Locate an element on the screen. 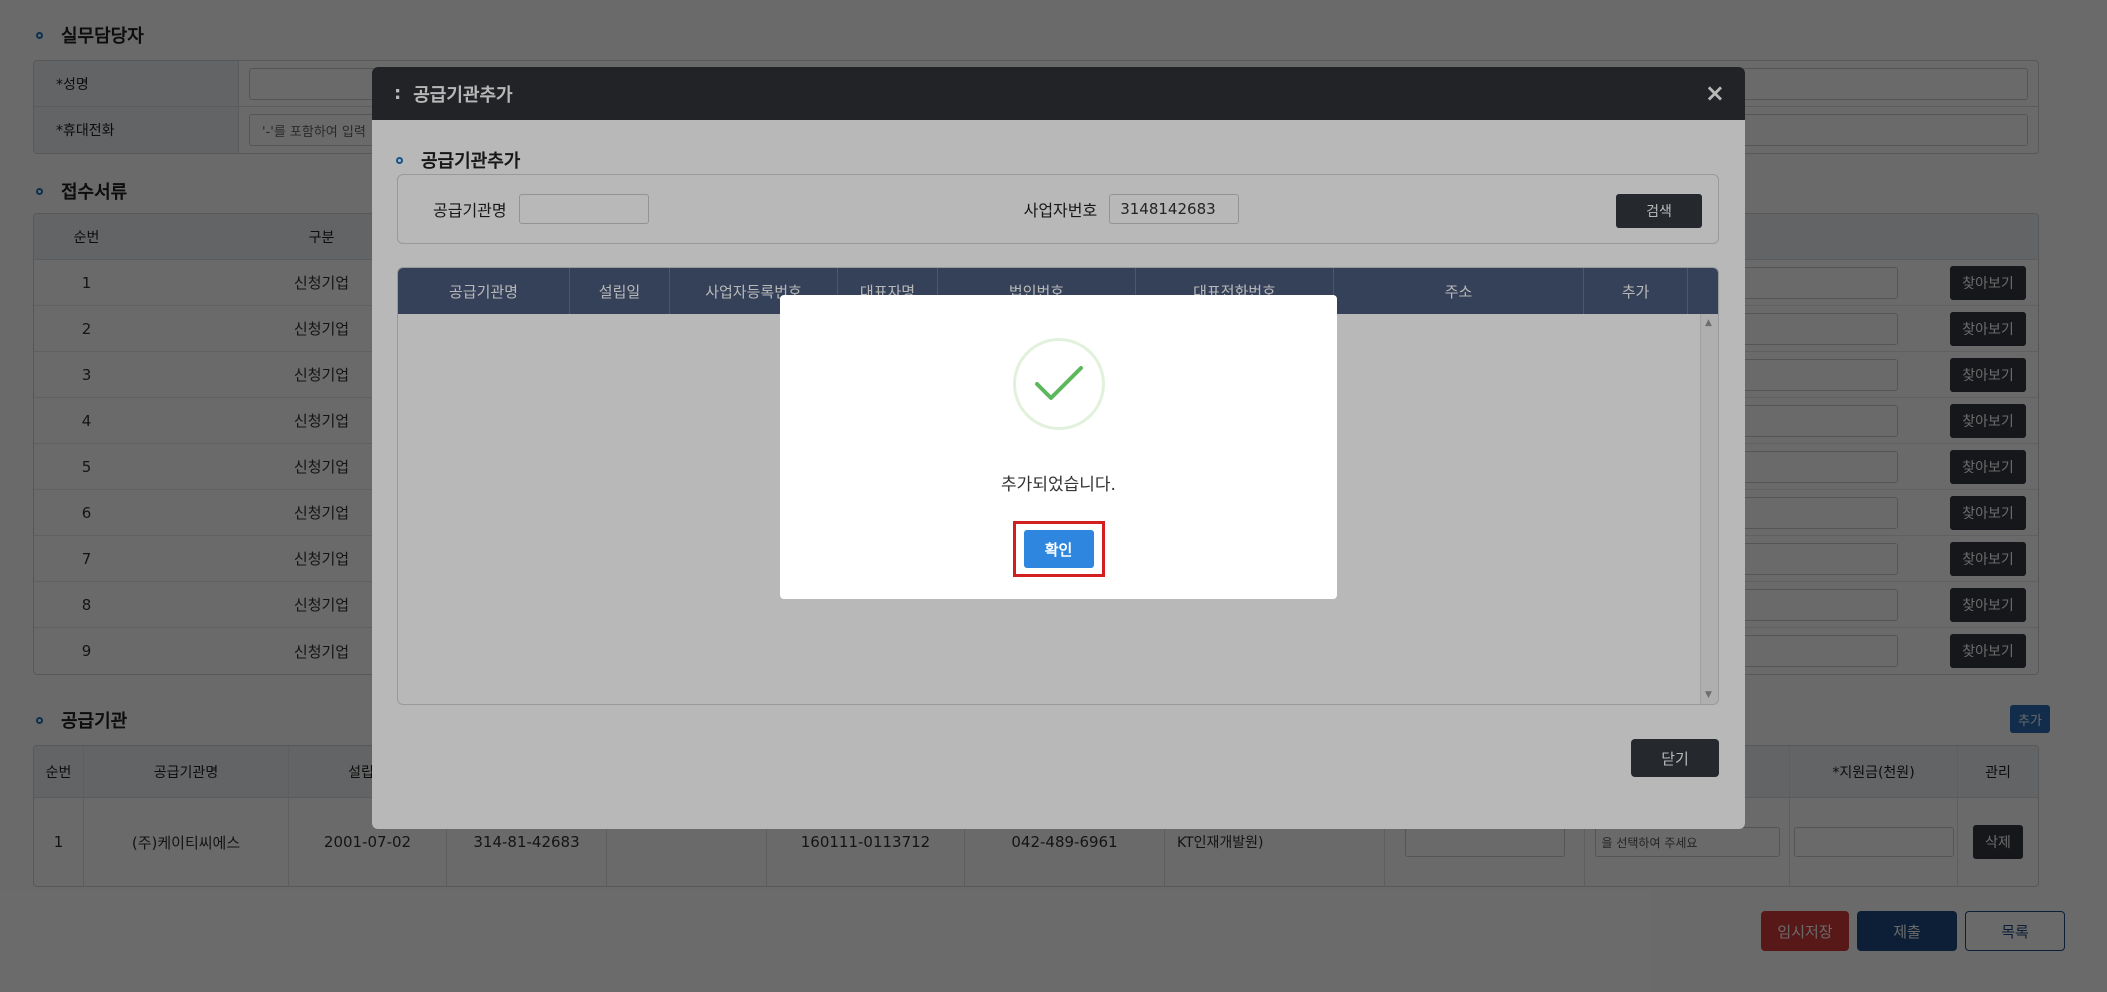 Image resolution: width=2107 pixels, height=992 pixels. check-circle-icon is located at coordinates (1058, 384).